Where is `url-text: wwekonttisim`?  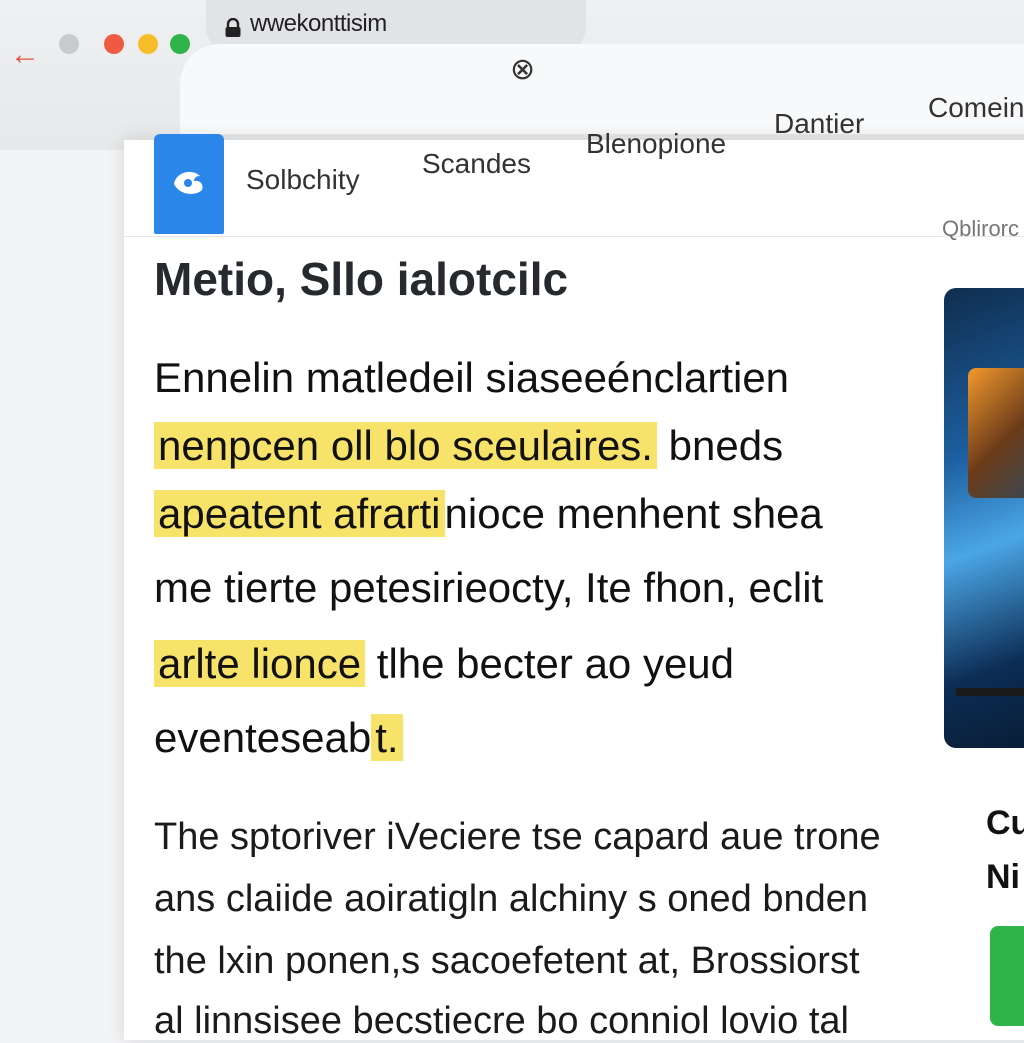 url-text: wwekonttisim is located at coordinates (318, 23).